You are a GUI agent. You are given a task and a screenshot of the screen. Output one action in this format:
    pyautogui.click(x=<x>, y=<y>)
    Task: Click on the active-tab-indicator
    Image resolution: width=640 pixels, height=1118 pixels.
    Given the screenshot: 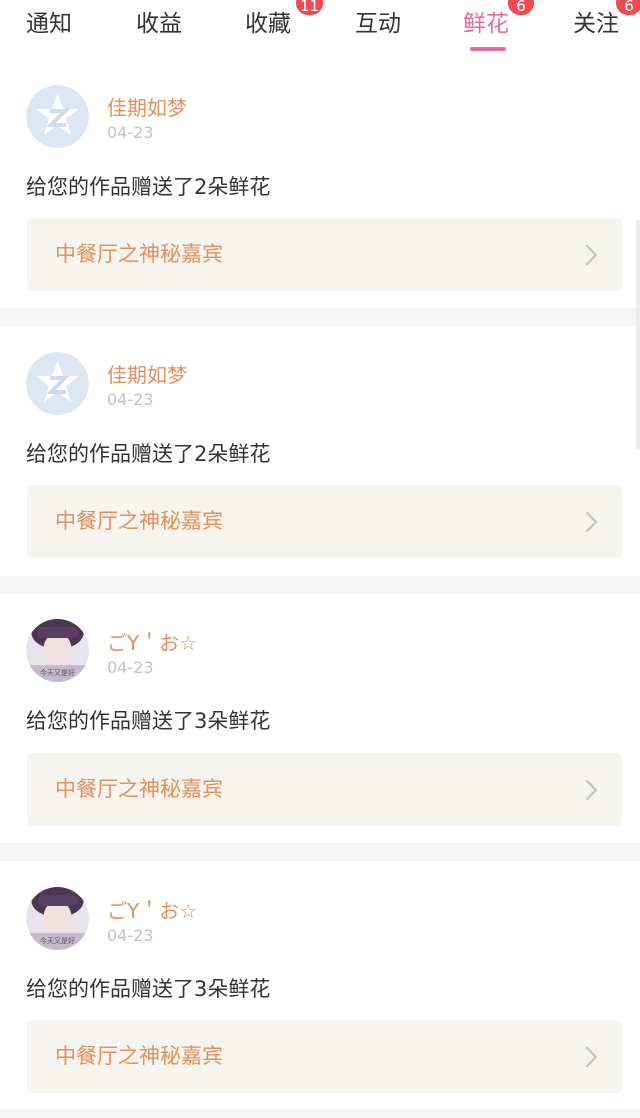 What is the action you would take?
    pyautogui.click(x=488, y=49)
    